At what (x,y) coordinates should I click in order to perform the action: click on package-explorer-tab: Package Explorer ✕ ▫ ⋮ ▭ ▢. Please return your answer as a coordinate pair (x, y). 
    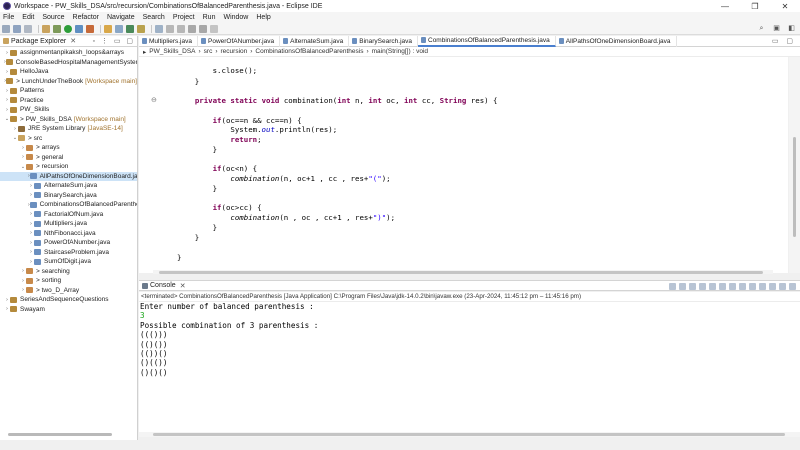
    Looking at the image, I should click on (68, 41).